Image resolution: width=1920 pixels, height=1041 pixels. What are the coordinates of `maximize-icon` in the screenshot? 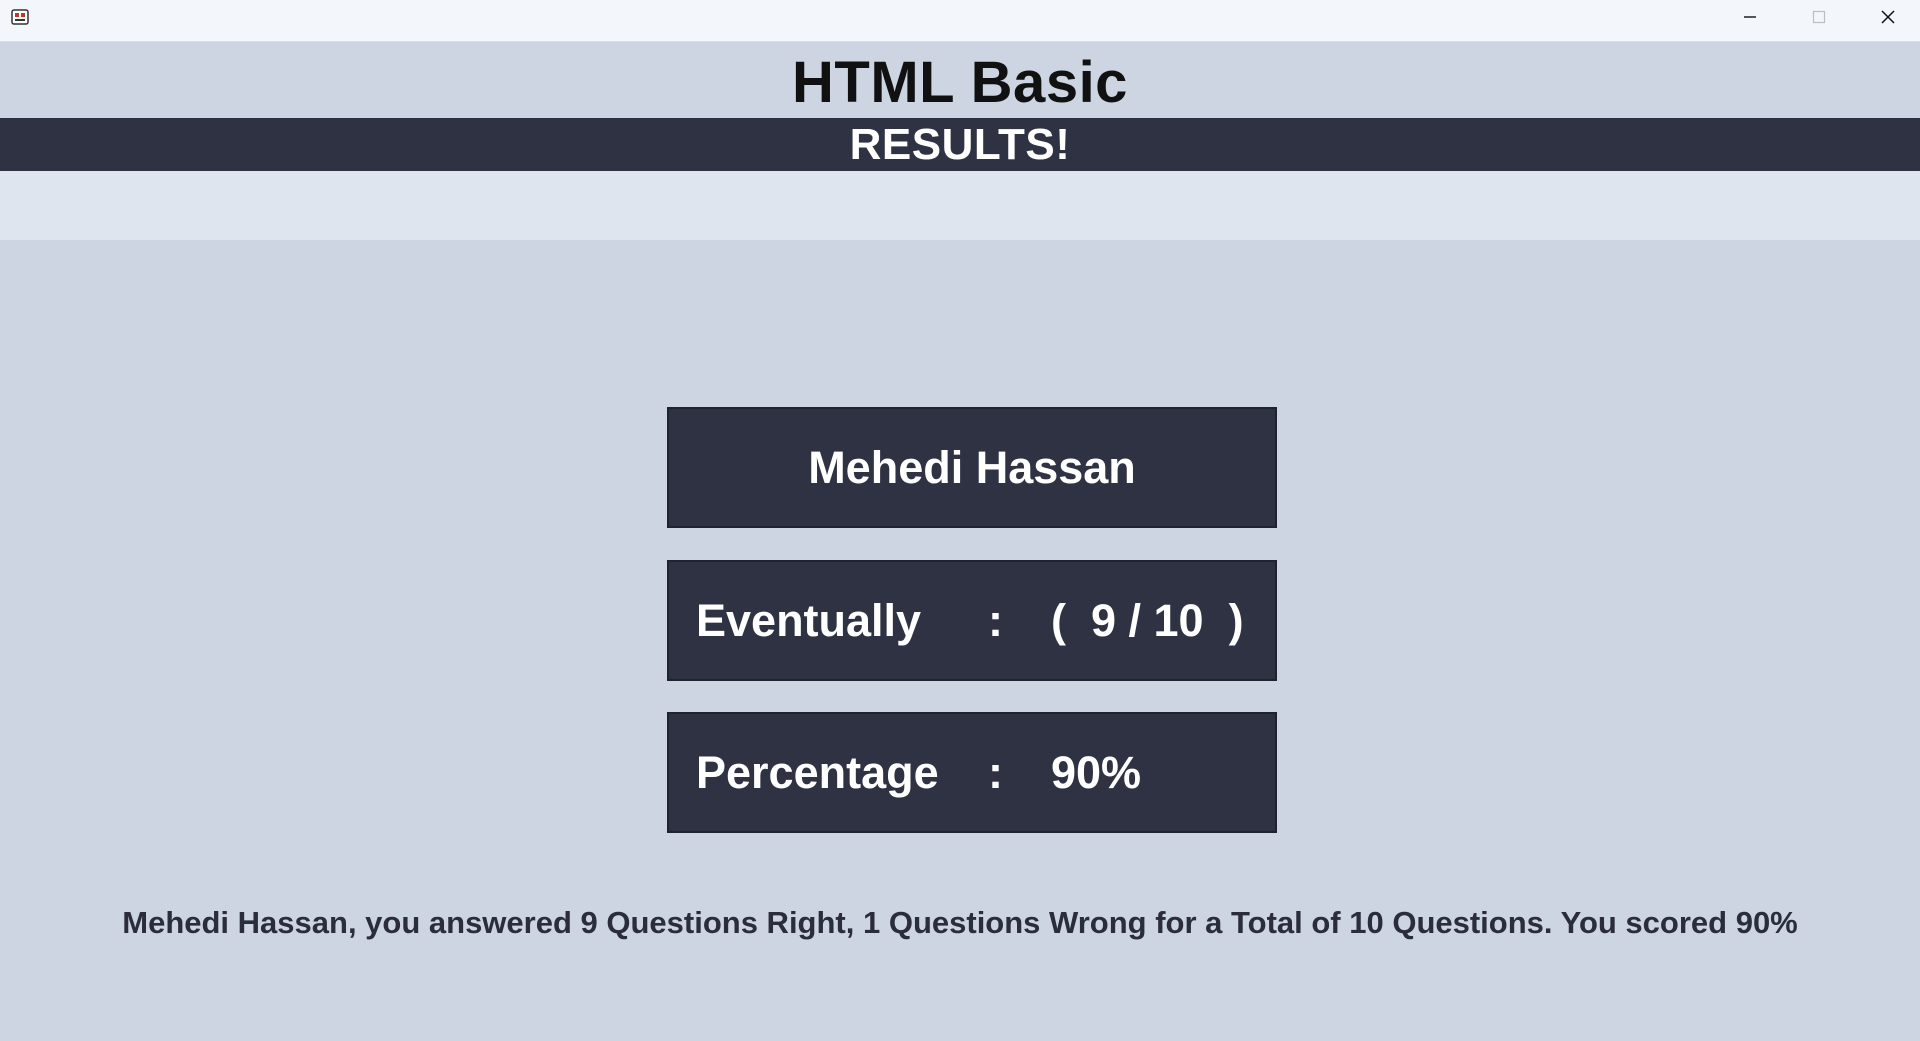 It's located at (1819, 17).